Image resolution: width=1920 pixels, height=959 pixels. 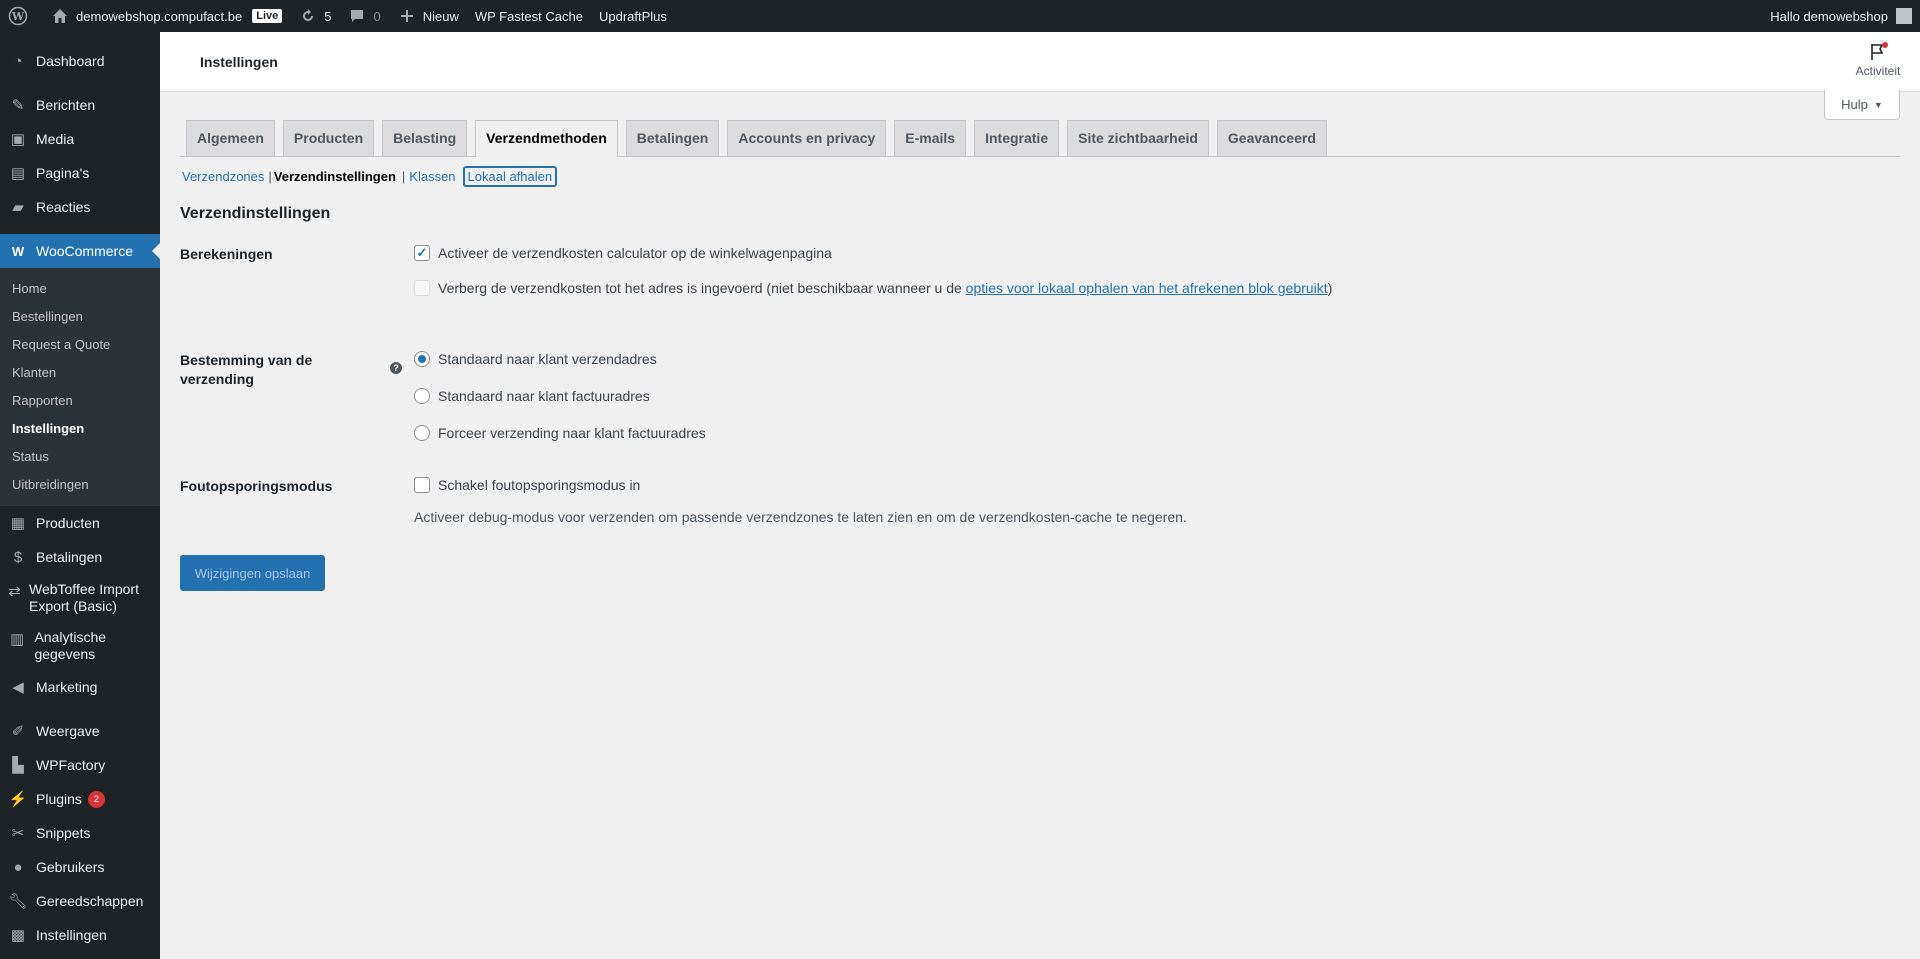 What do you see at coordinates (18, 867) in the screenshot?
I see `user-icon: ●` at bounding box center [18, 867].